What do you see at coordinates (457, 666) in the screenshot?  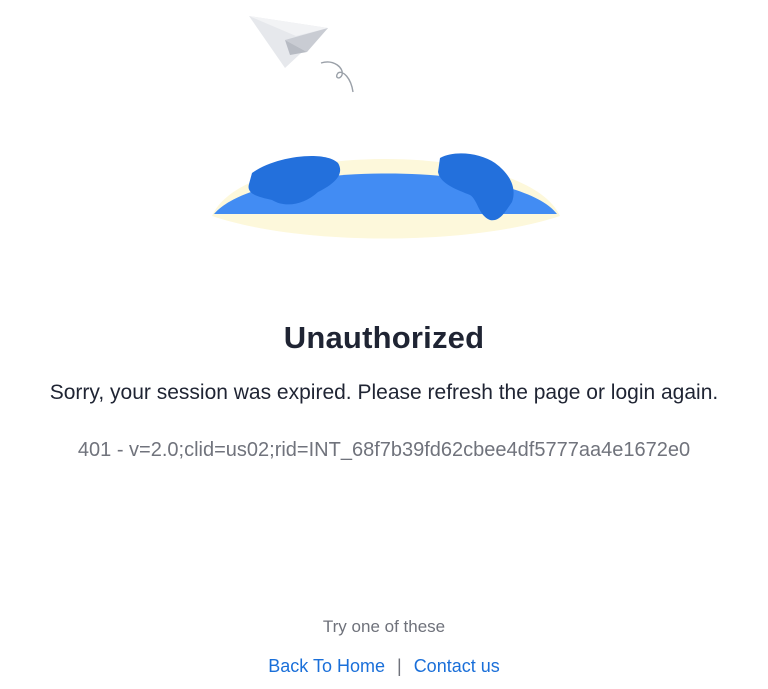 I see `contact-us-link: Contact us` at bounding box center [457, 666].